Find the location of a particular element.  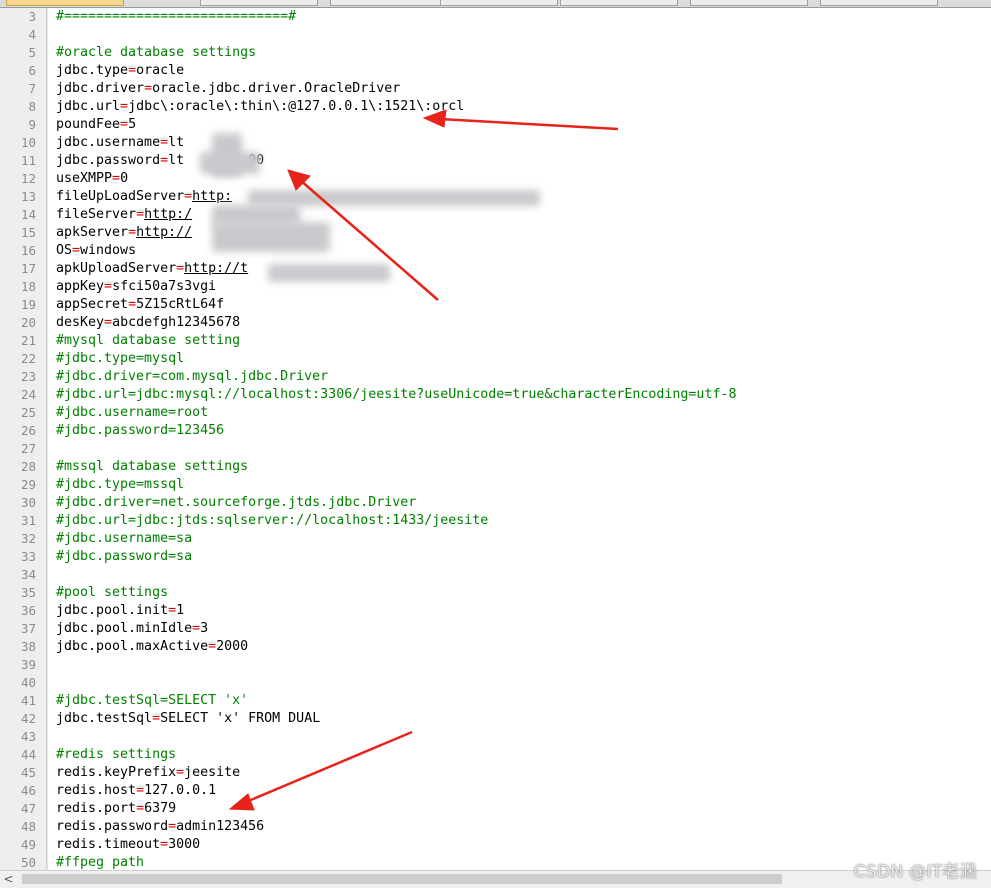

horizontal-scrollbar: < is located at coordinates (495, 879).